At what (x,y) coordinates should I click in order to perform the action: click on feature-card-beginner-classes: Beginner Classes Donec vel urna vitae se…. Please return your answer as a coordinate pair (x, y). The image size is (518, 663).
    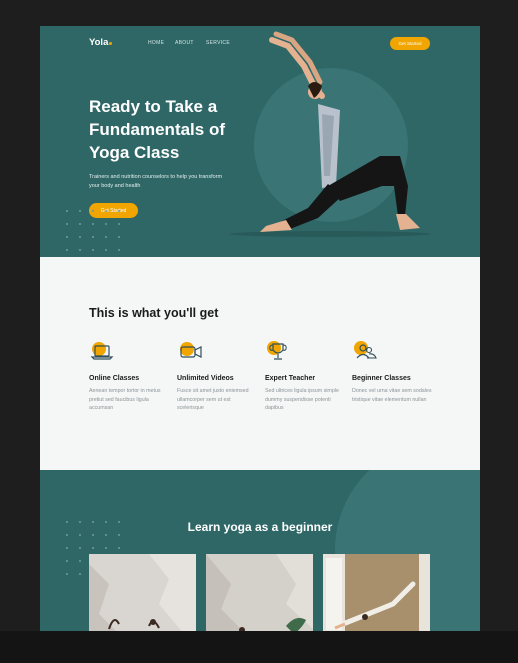
    Looking at the image, I should click on (392, 372).